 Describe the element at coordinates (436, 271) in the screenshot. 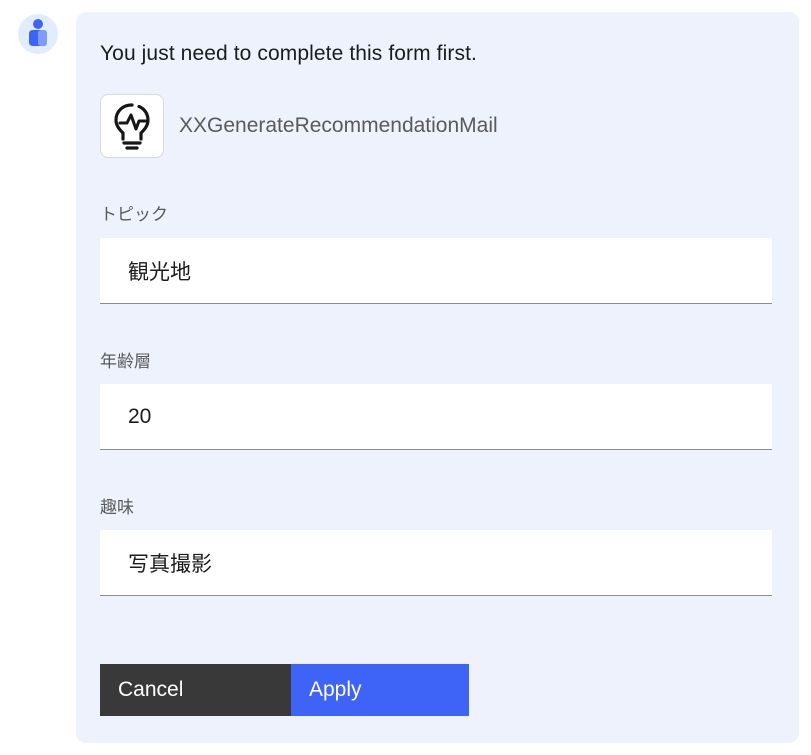

I see `topic-input` at that location.